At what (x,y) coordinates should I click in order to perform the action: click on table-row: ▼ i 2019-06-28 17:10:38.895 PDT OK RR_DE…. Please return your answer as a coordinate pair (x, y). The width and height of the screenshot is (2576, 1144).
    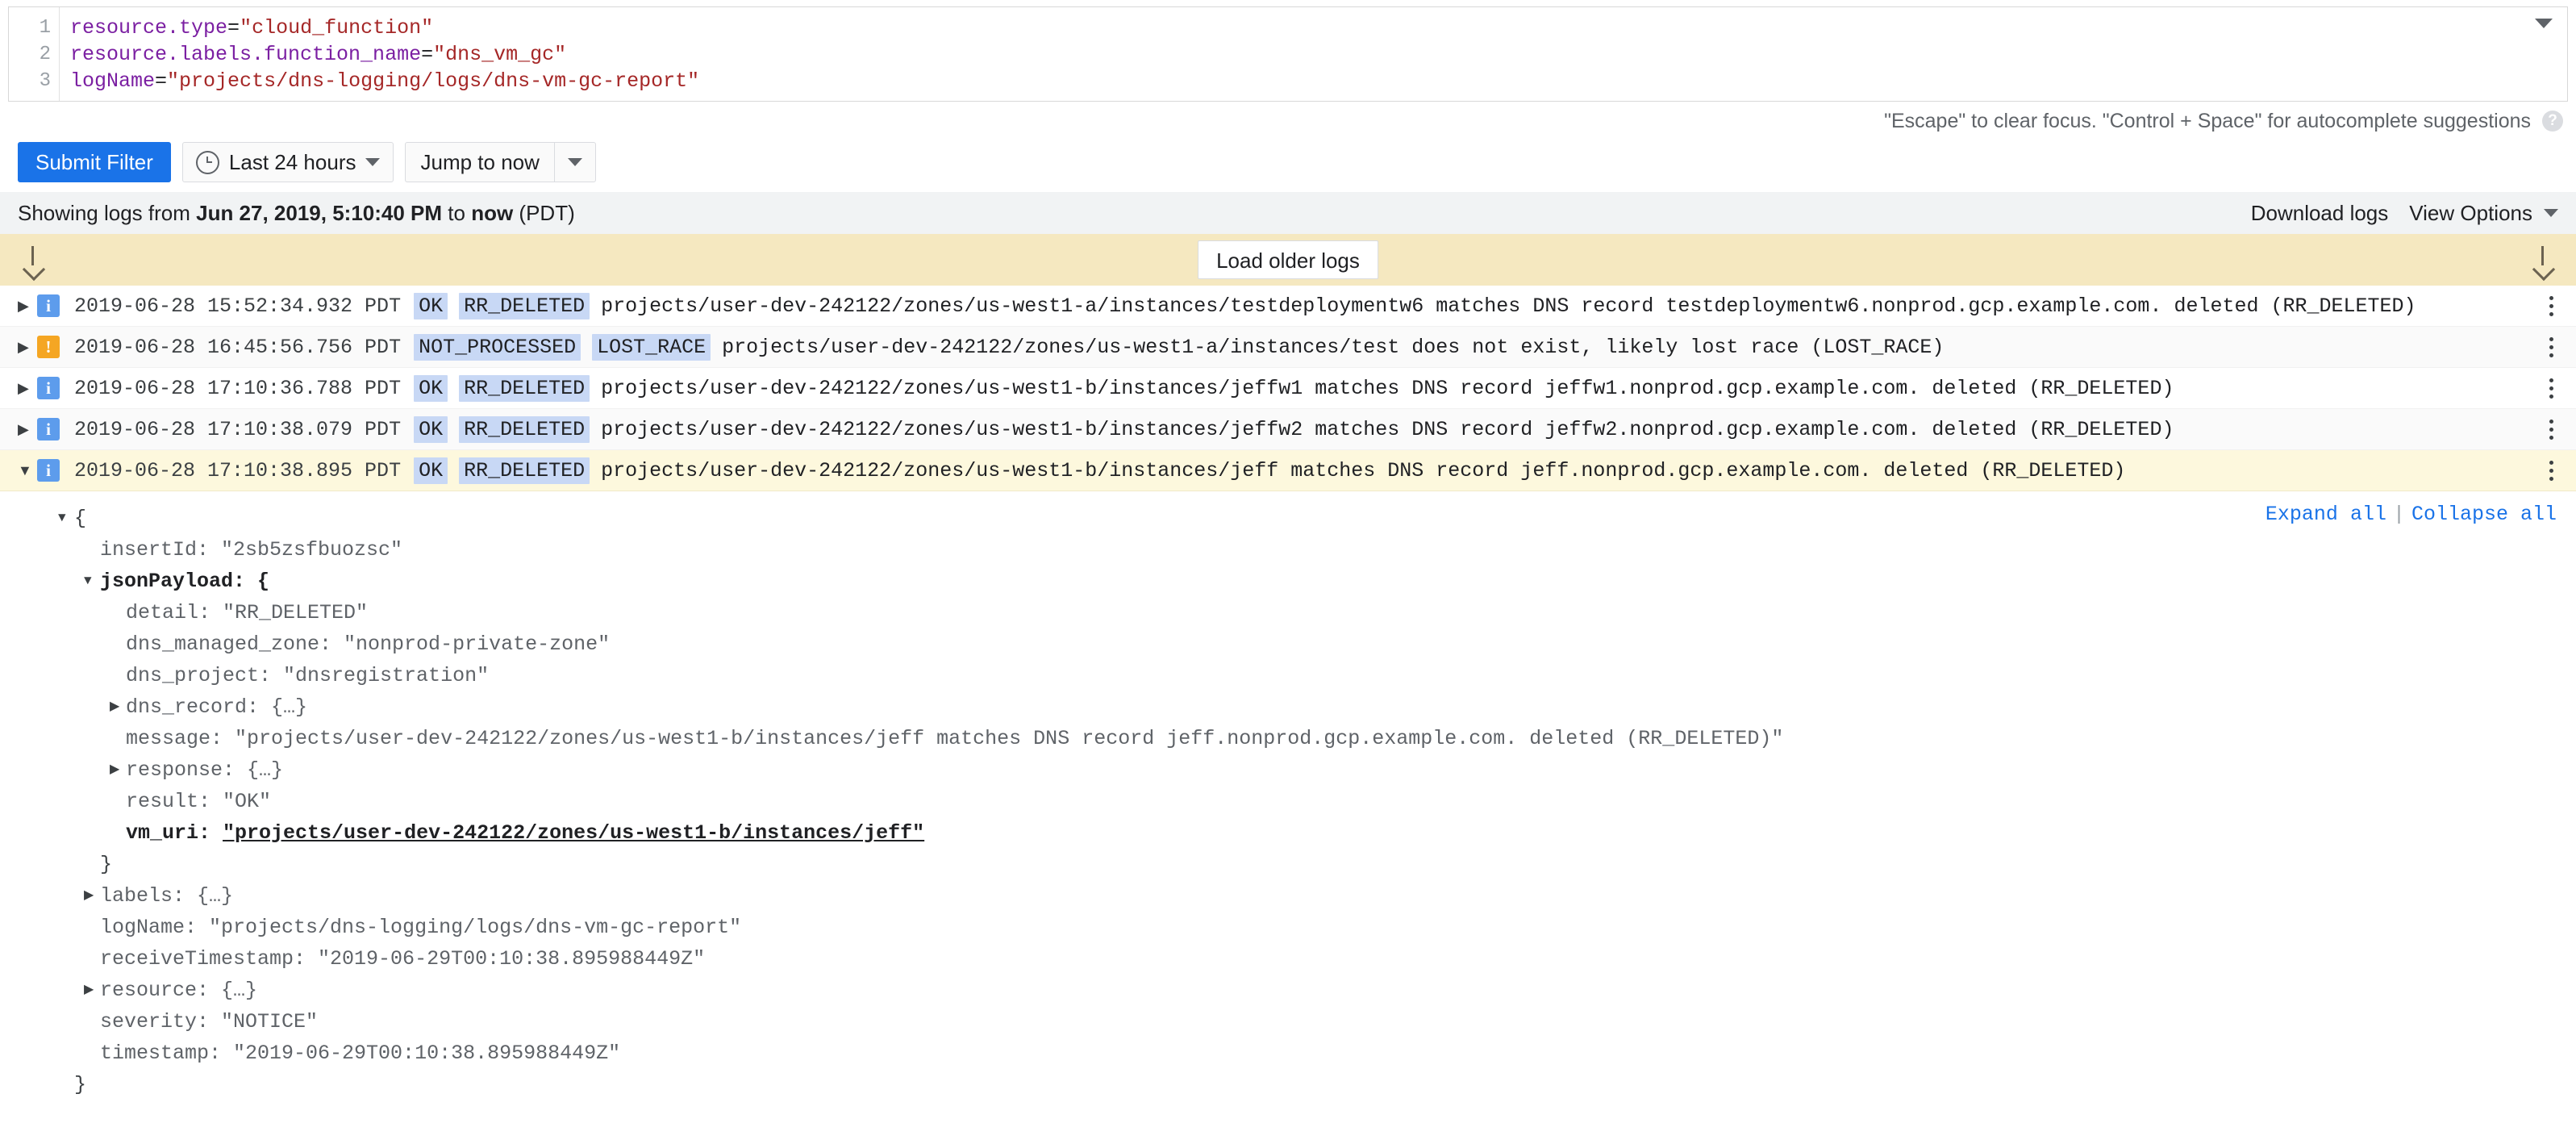
    Looking at the image, I should click on (1288, 470).